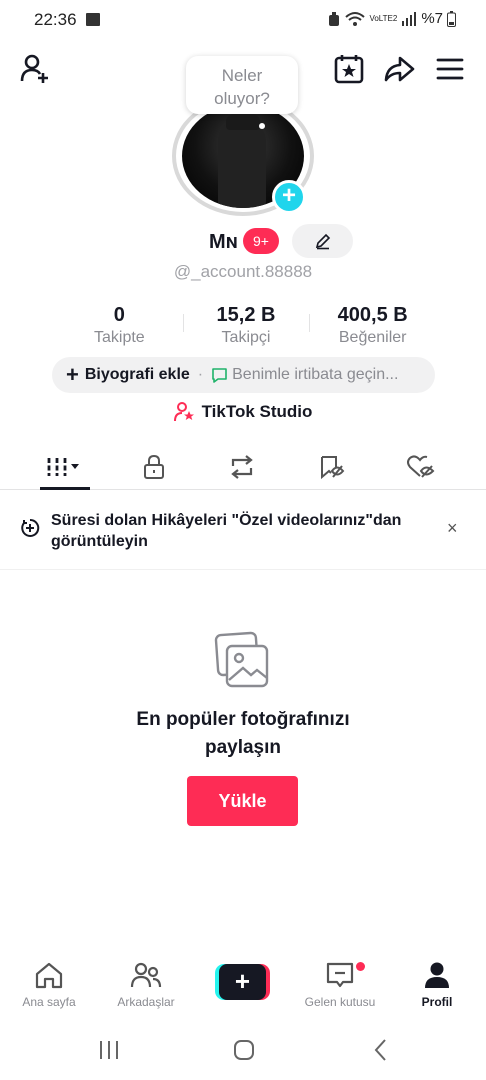 Image resolution: width=486 pixels, height=1080 pixels. Describe the element at coordinates (65, 488) in the screenshot. I see `active-tab-indicator` at that location.